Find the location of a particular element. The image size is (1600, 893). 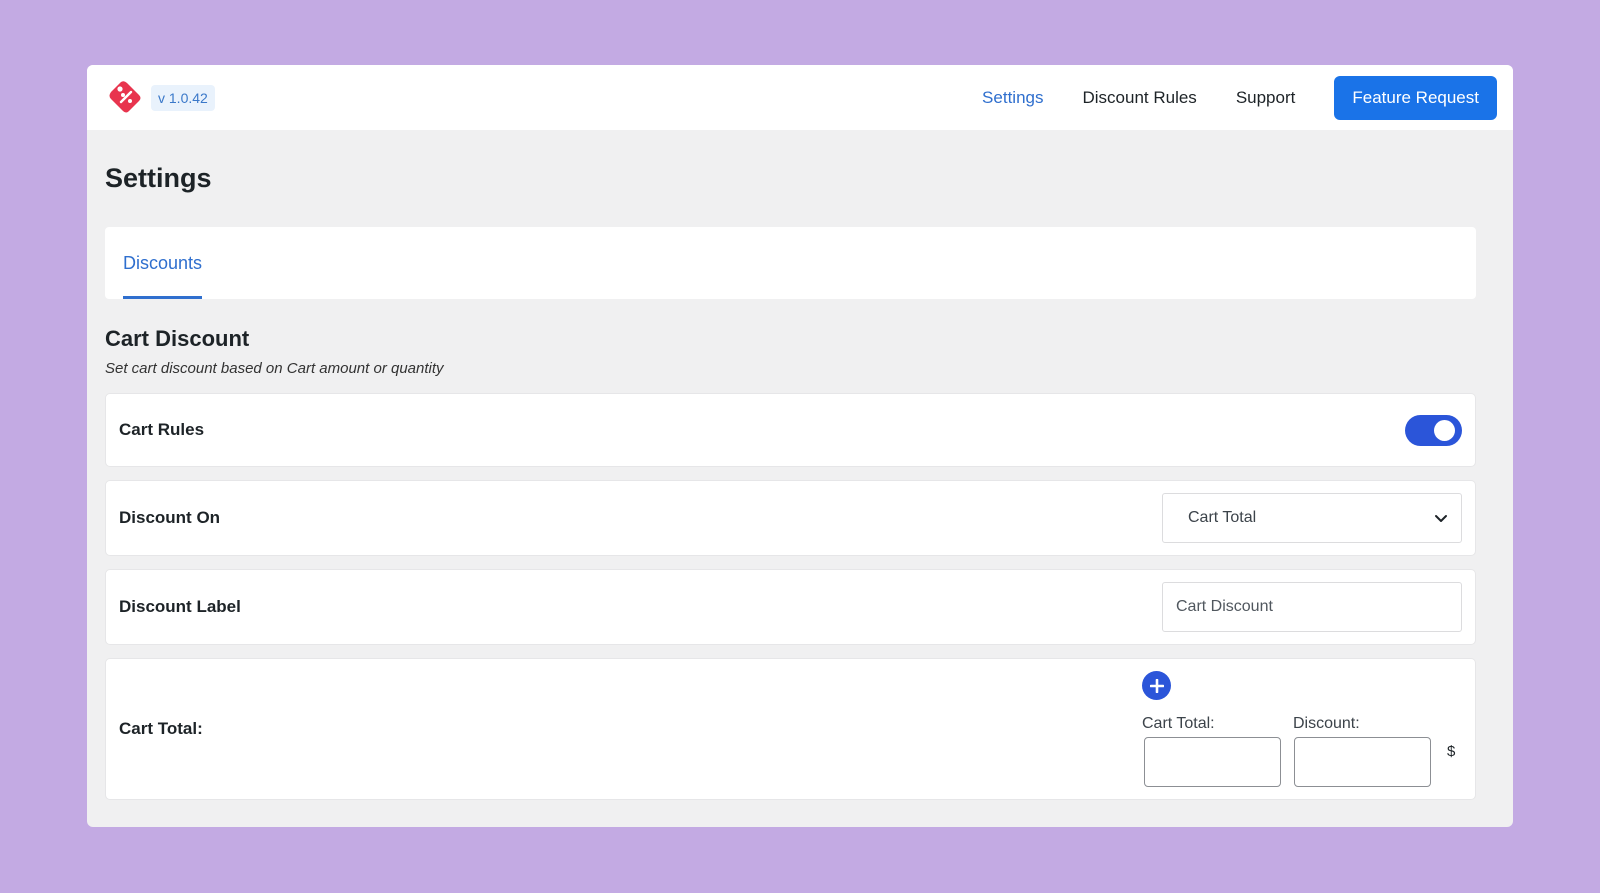

cart-rules-toggle is located at coordinates (1433, 430).